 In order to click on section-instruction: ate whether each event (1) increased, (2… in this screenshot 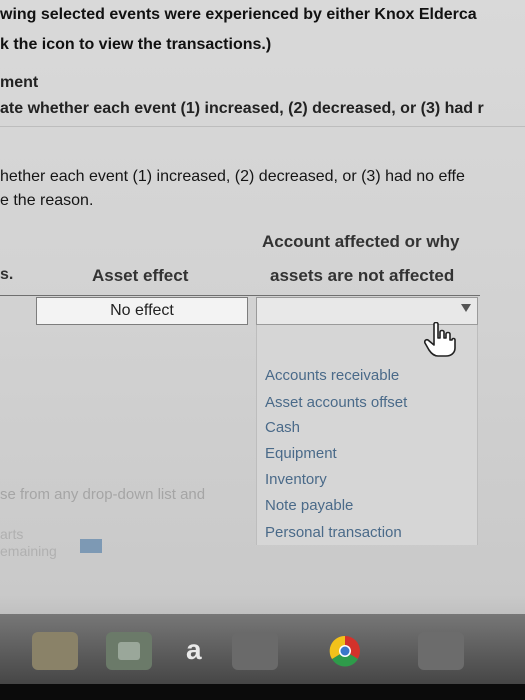, I will do `click(242, 108)`.